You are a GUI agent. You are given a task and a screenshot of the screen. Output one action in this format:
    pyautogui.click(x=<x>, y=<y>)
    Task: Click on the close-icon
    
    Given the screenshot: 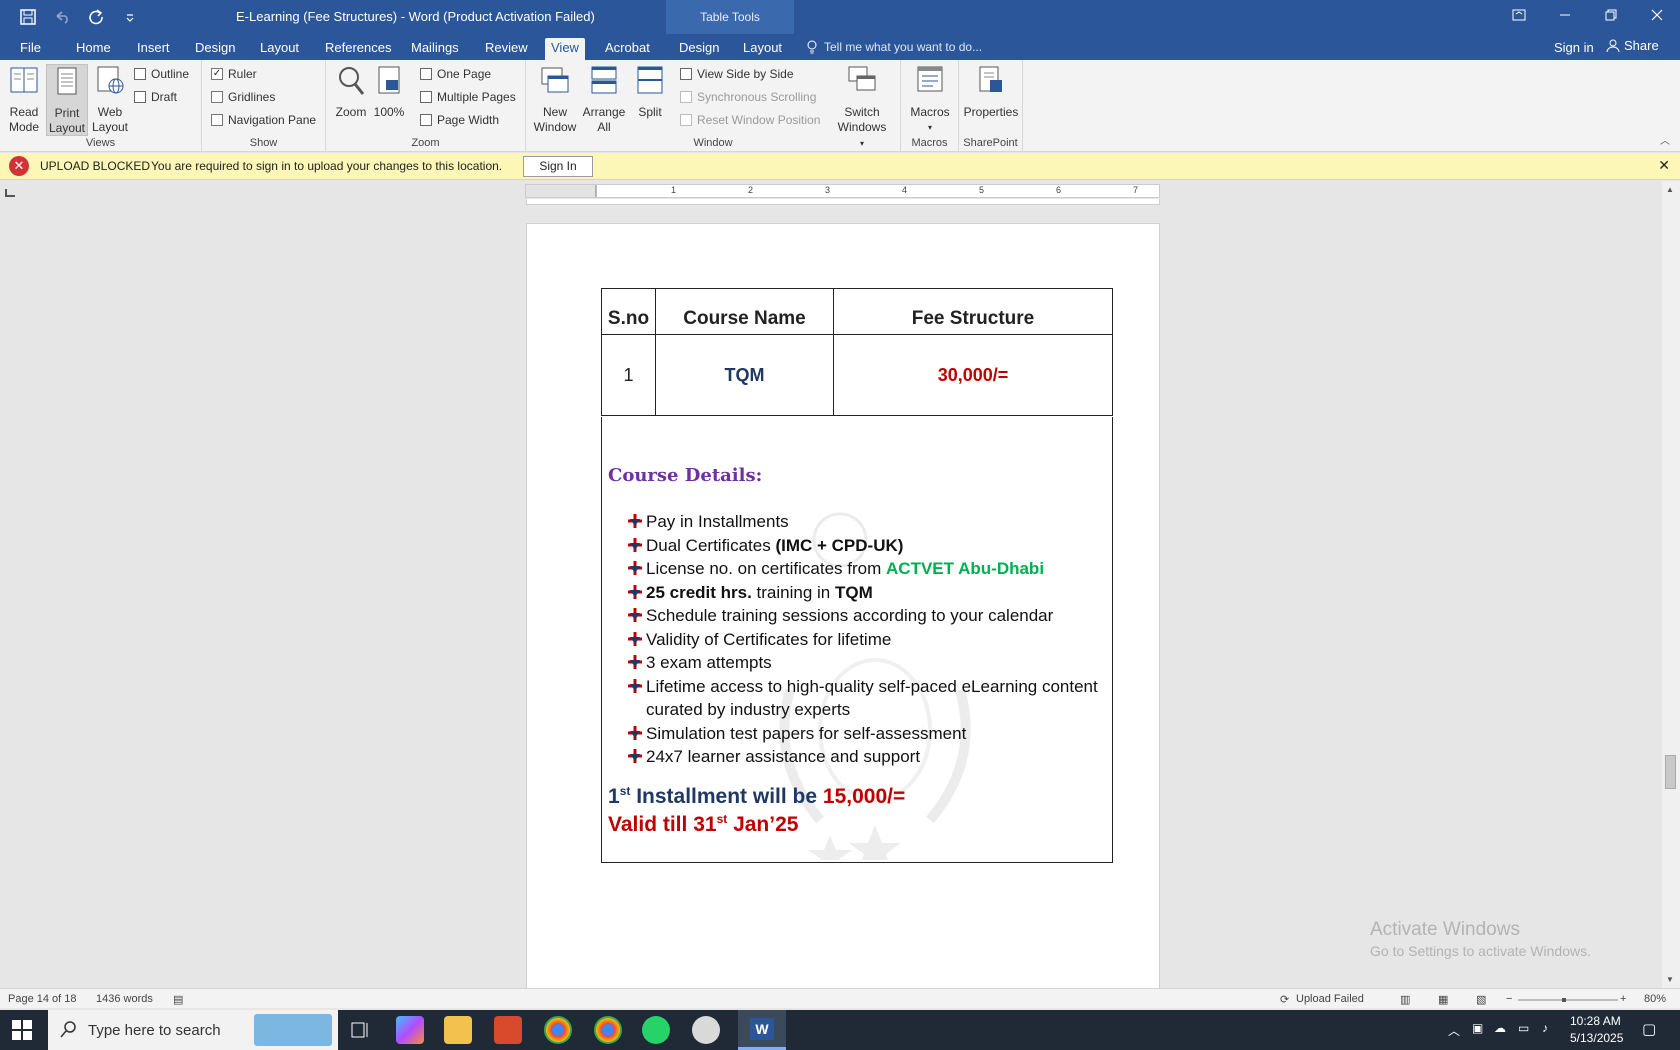 What is the action you would take?
    pyautogui.click(x=1657, y=15)
    